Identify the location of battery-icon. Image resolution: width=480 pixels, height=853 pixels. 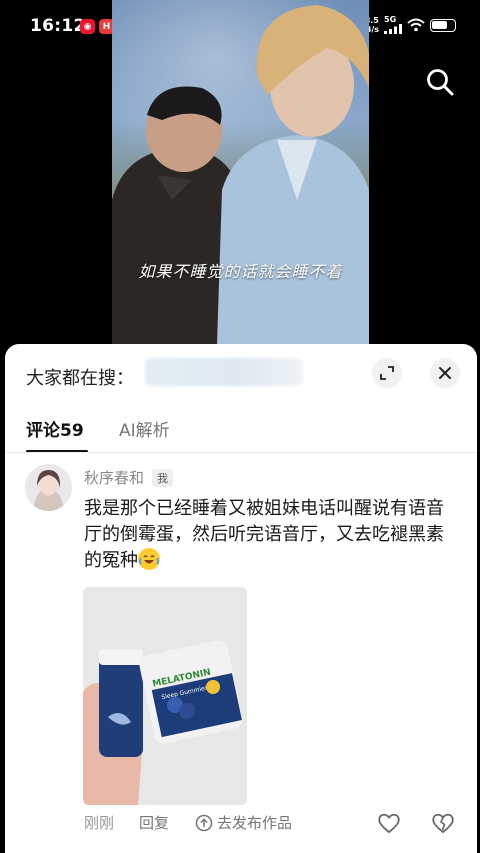
(443, 25).